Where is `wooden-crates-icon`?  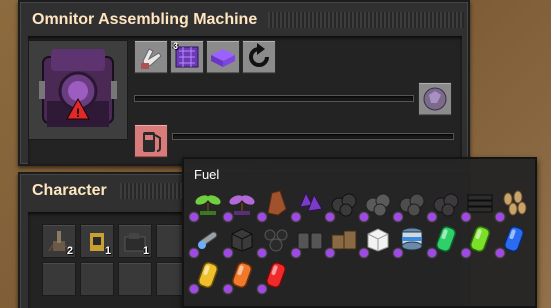 wooden-crates-icon is located at coordinates (343, 240).